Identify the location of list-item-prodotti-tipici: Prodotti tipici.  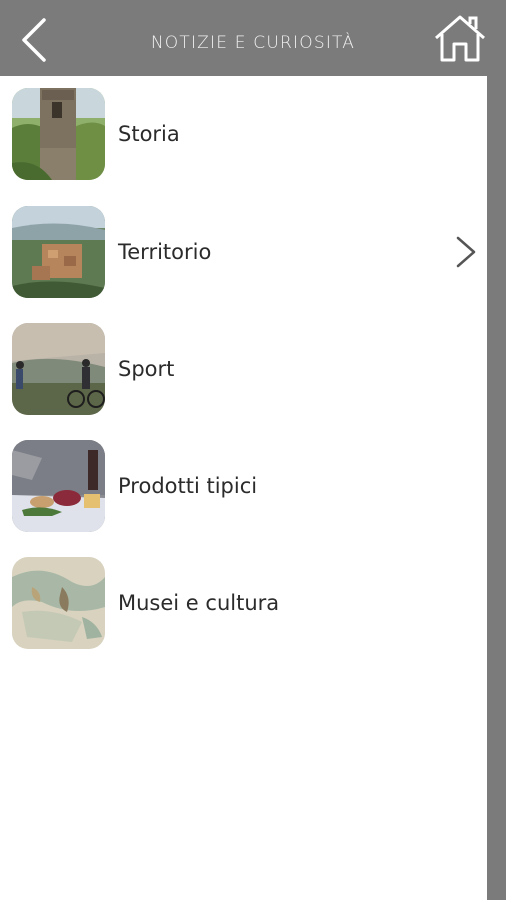
(243, 480).